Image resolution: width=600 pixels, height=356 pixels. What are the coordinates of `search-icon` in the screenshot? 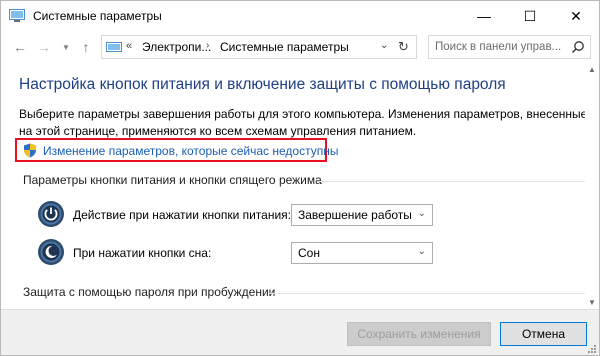 It's located at (578, 47).